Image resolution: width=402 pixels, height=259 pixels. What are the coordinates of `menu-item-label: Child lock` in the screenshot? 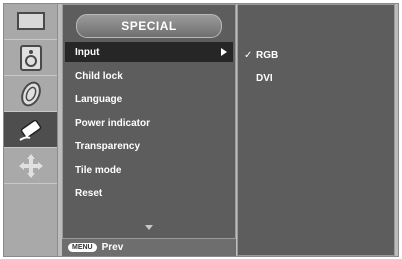 It's located at (99, 76).